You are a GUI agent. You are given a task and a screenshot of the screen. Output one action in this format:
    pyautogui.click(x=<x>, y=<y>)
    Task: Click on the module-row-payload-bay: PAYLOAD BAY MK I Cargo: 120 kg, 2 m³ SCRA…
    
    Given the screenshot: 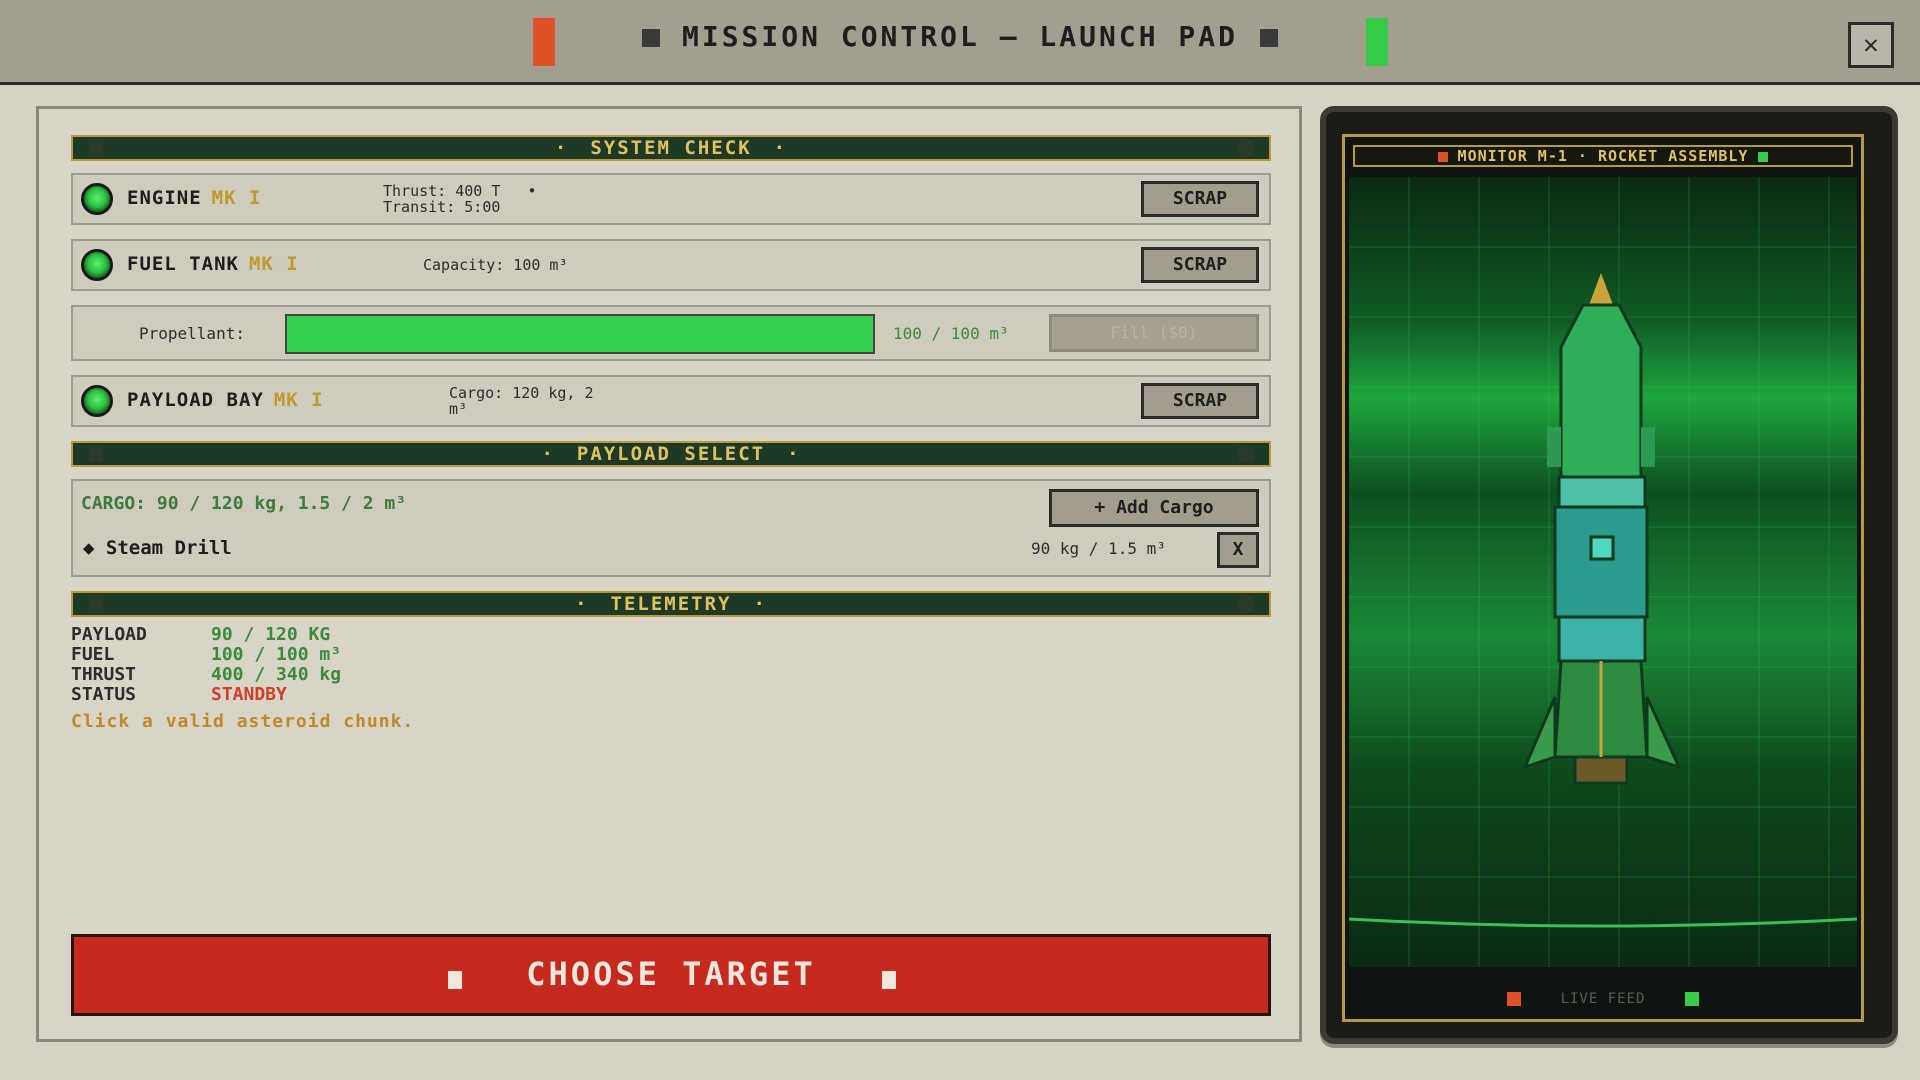 What is the action you would take?
    pyautogui.click(x=671, y=401)
    